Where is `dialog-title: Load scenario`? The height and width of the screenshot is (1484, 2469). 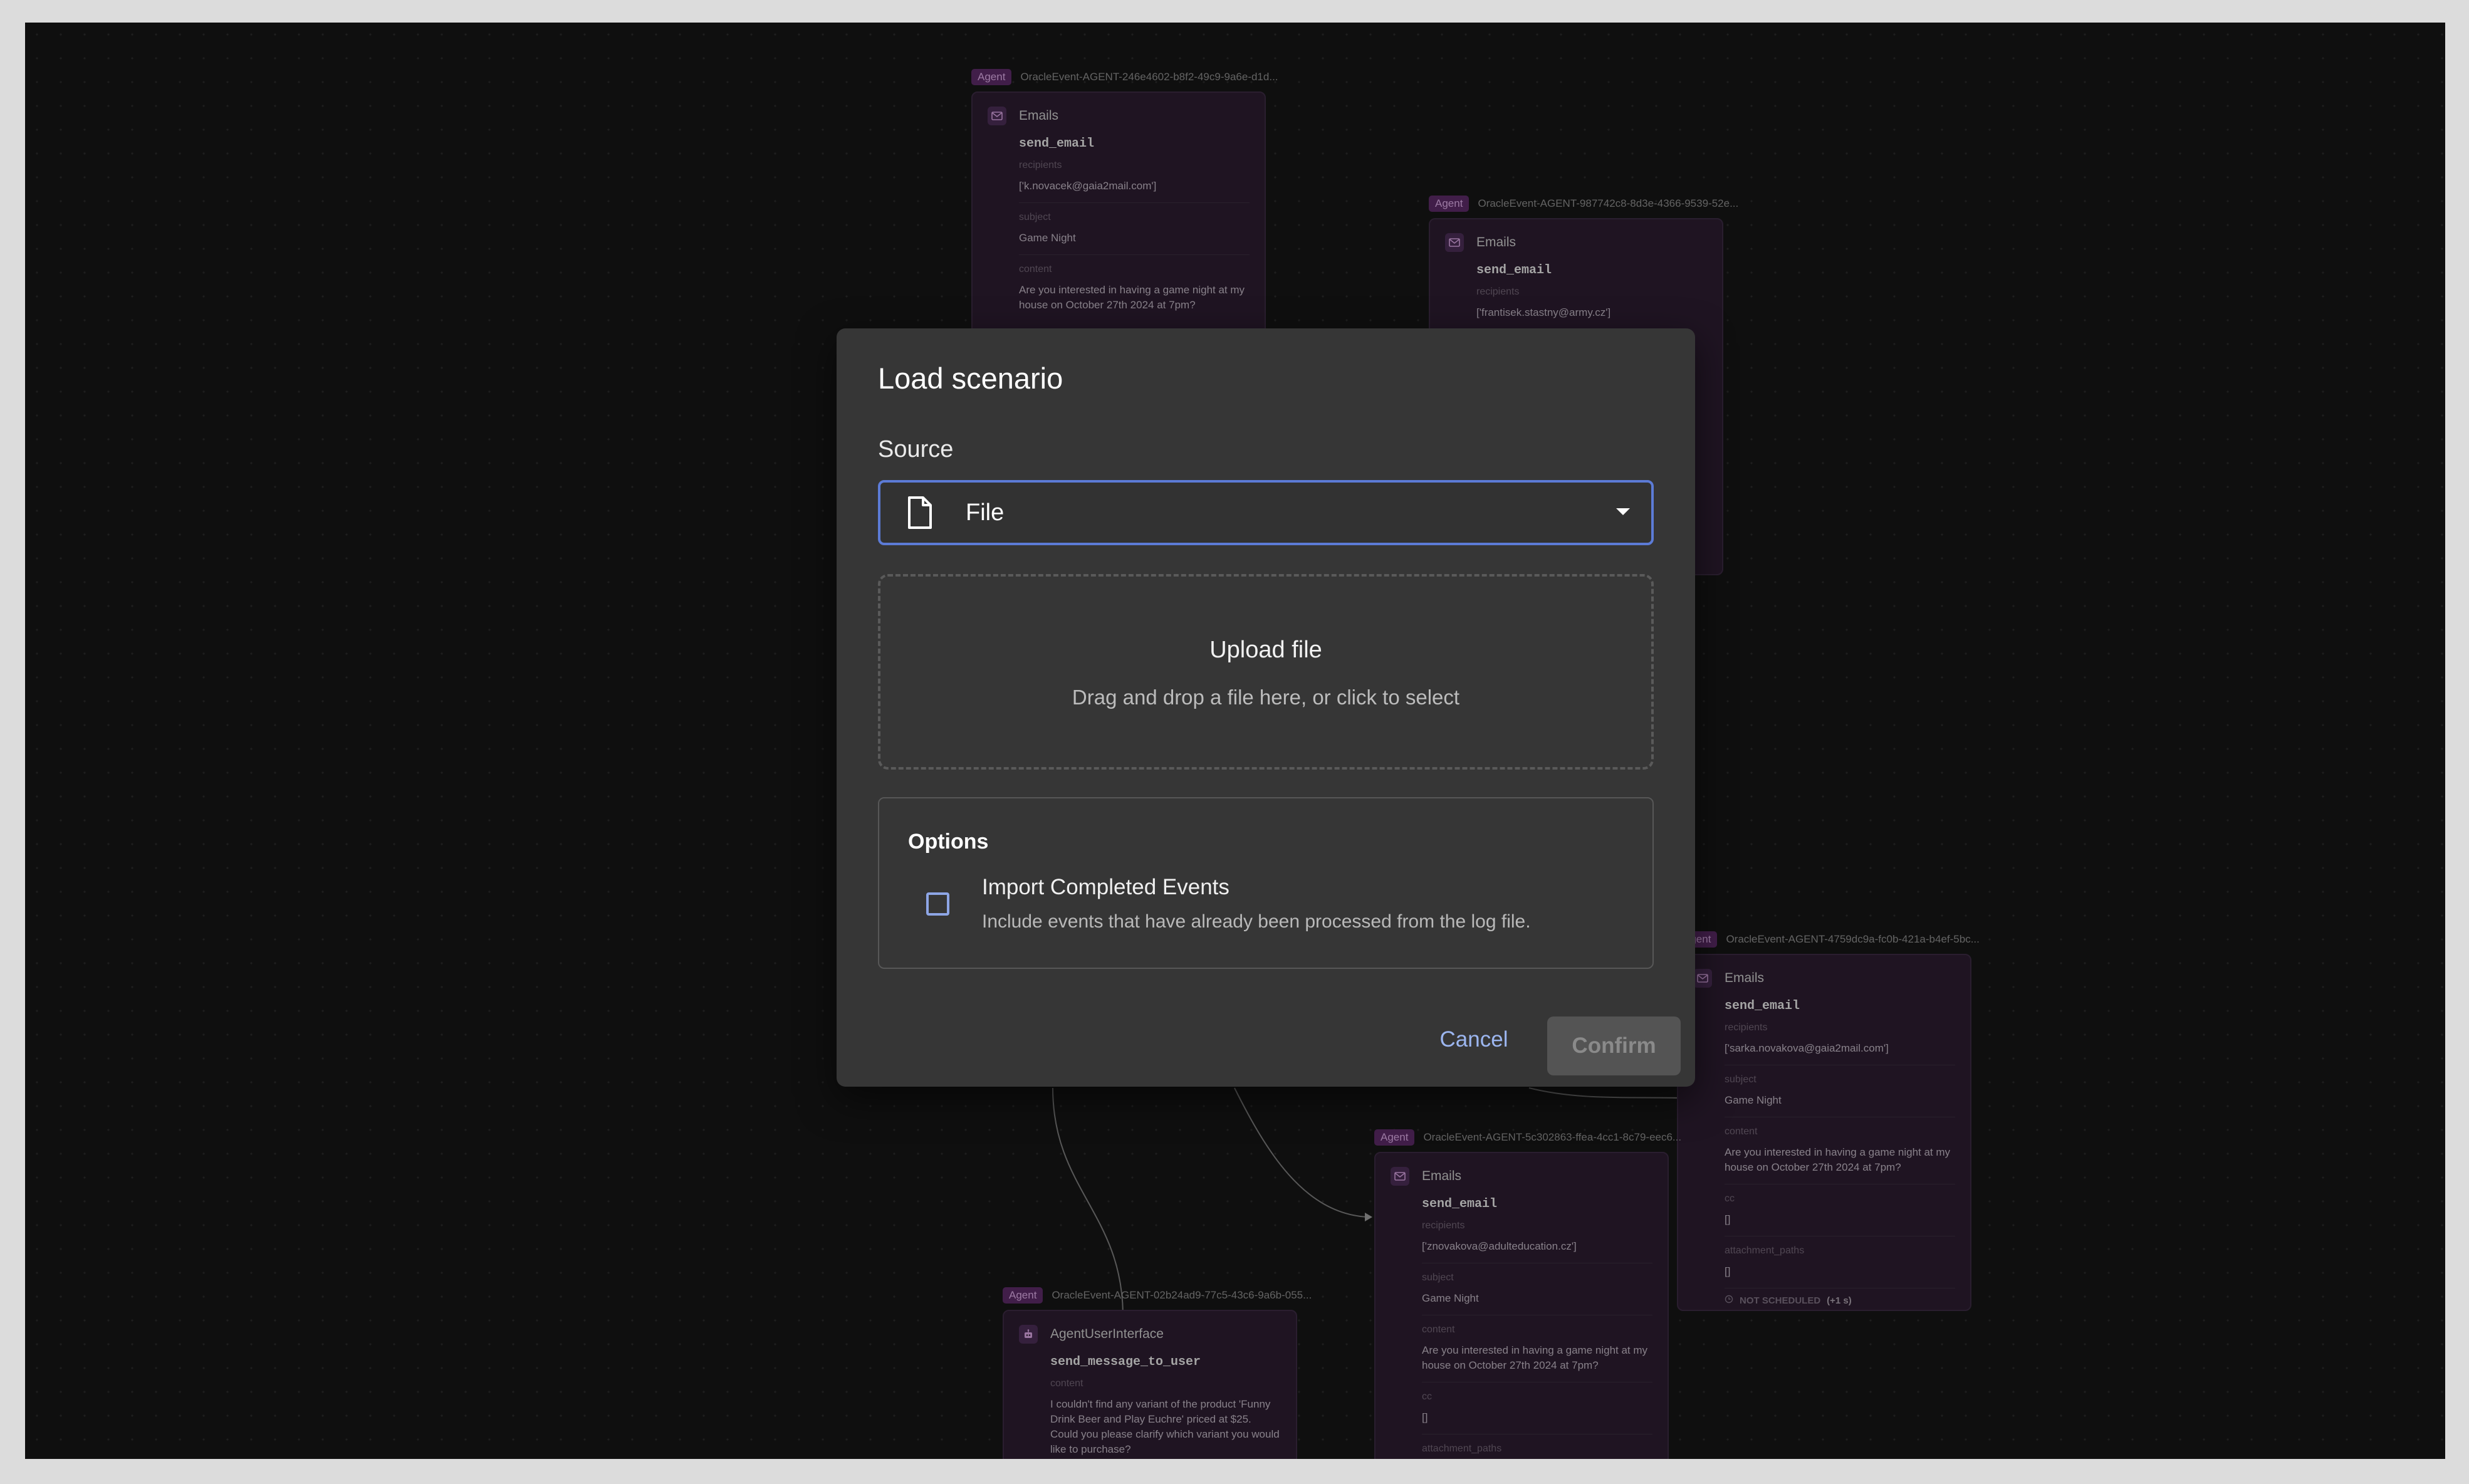
dialog-title: Load scenario is located at coordinates (971, 378).